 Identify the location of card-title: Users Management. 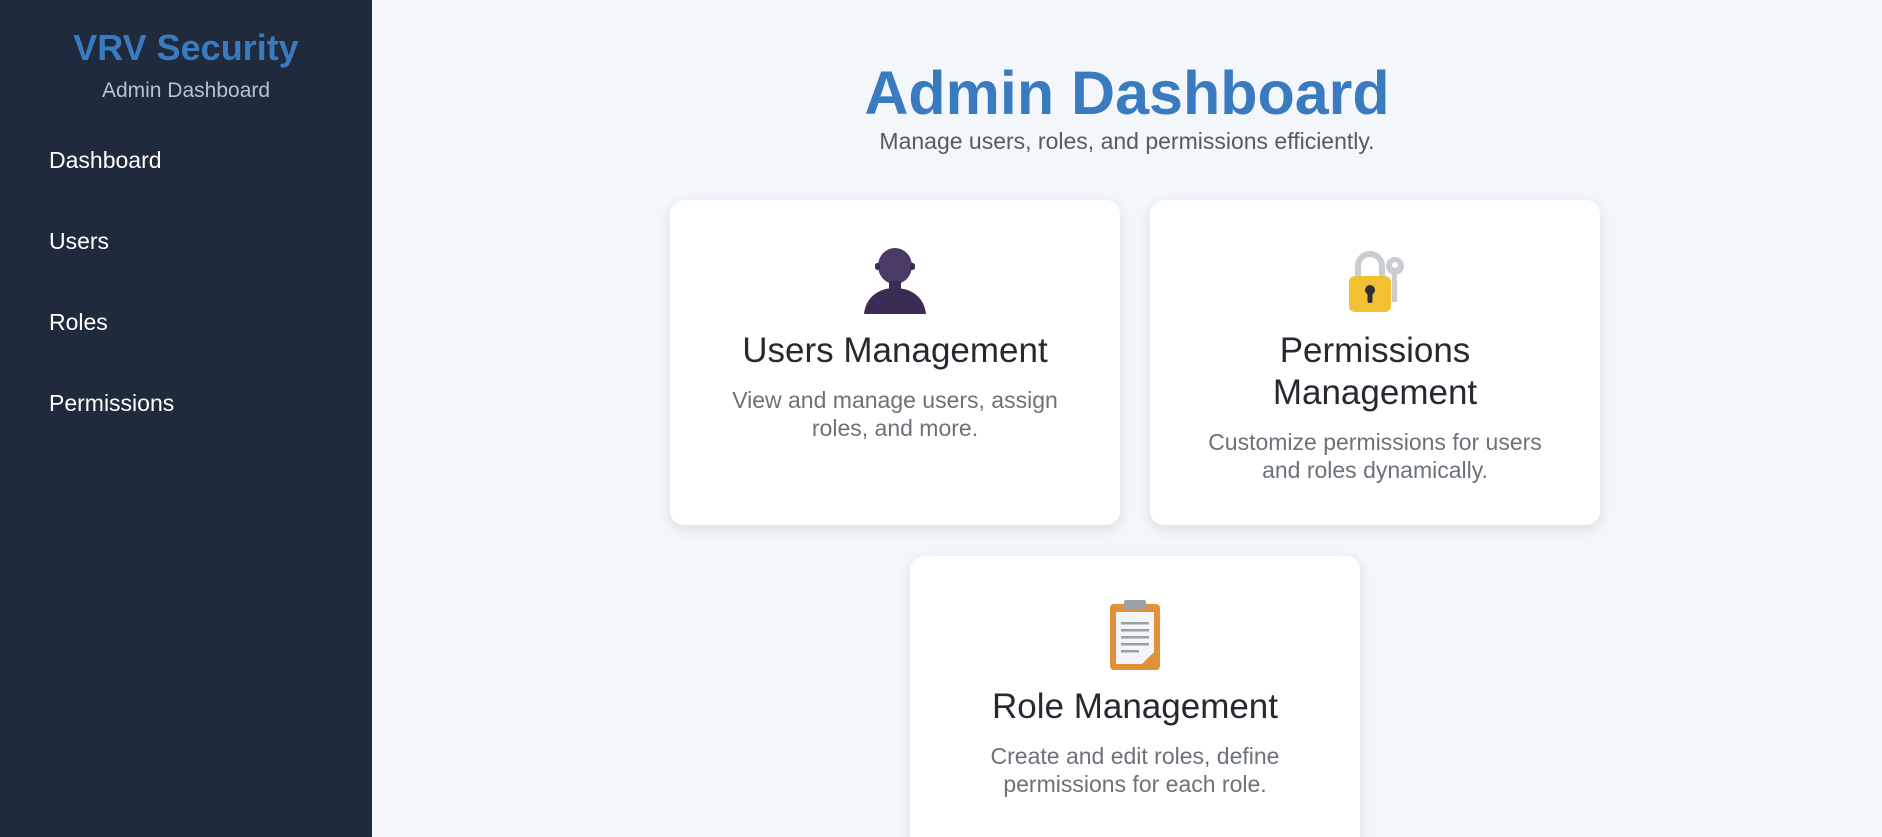
(895, 350).